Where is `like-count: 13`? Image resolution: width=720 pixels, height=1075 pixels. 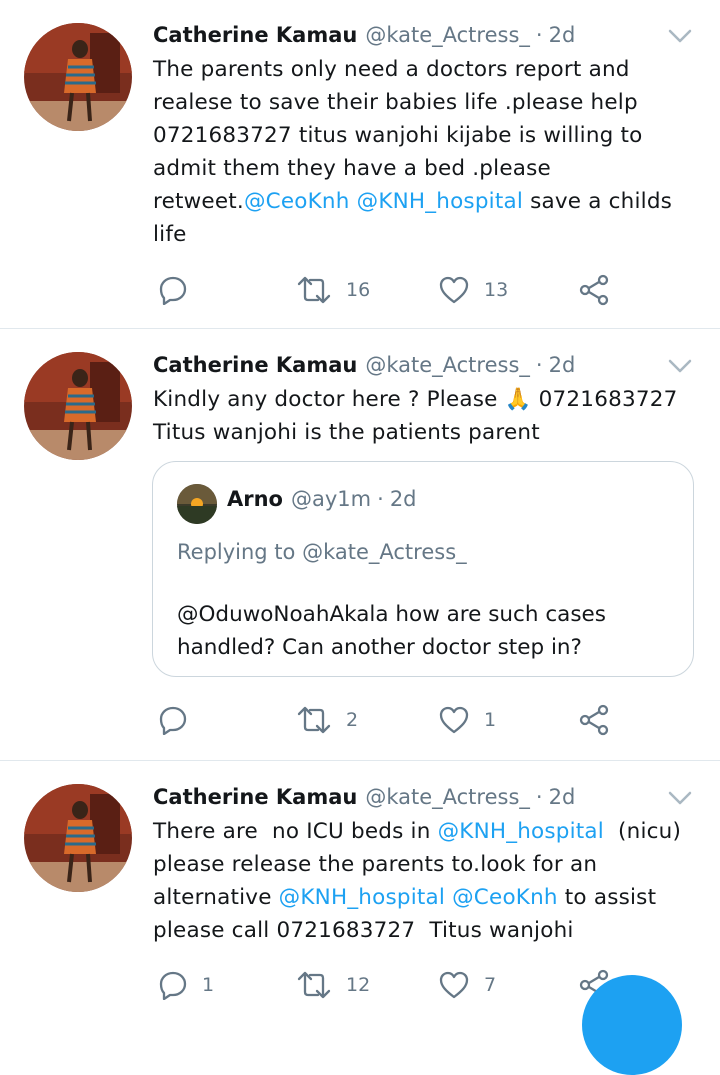 like-count: 13 is located at coordinates (496, 290).